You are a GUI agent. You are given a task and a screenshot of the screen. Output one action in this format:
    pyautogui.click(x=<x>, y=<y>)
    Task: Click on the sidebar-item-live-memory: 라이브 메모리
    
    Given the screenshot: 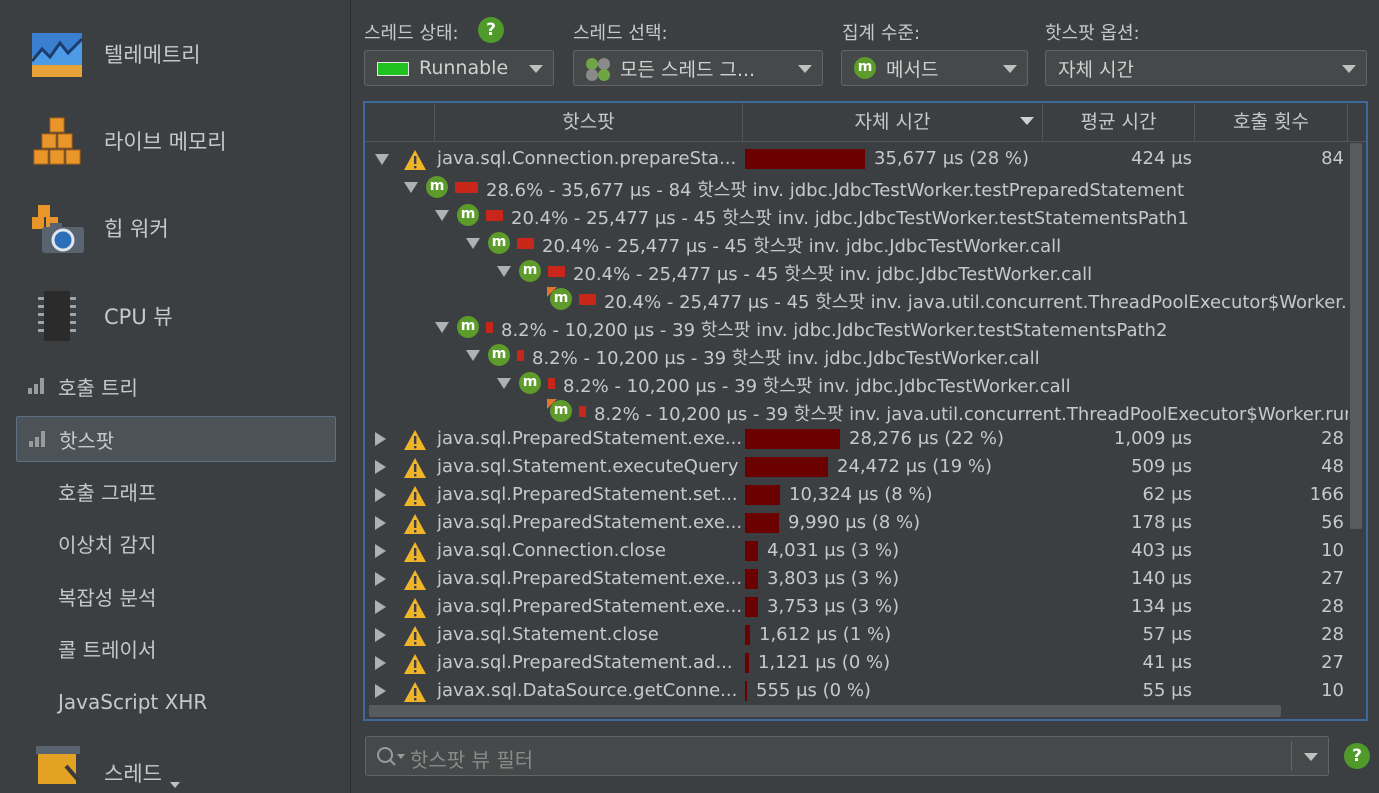 What is the action you would take?
    pyautogui.click(x=175, y=141)
    